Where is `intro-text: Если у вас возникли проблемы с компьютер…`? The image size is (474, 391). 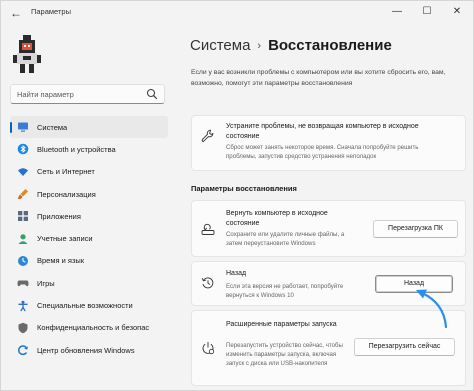
intro-text: Если у вас возникли проблемы с компьютер… is located at coordinates (318, 78).